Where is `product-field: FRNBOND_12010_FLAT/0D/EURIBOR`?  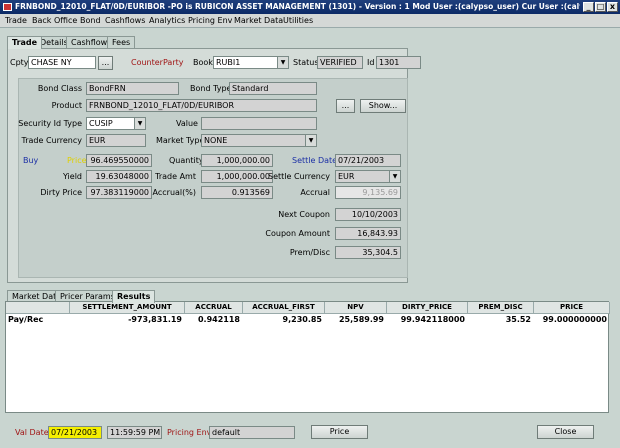 product-field: FRNBOND_12010_FLAT/0D/EURIBOR is located at coordinates (201, 105).